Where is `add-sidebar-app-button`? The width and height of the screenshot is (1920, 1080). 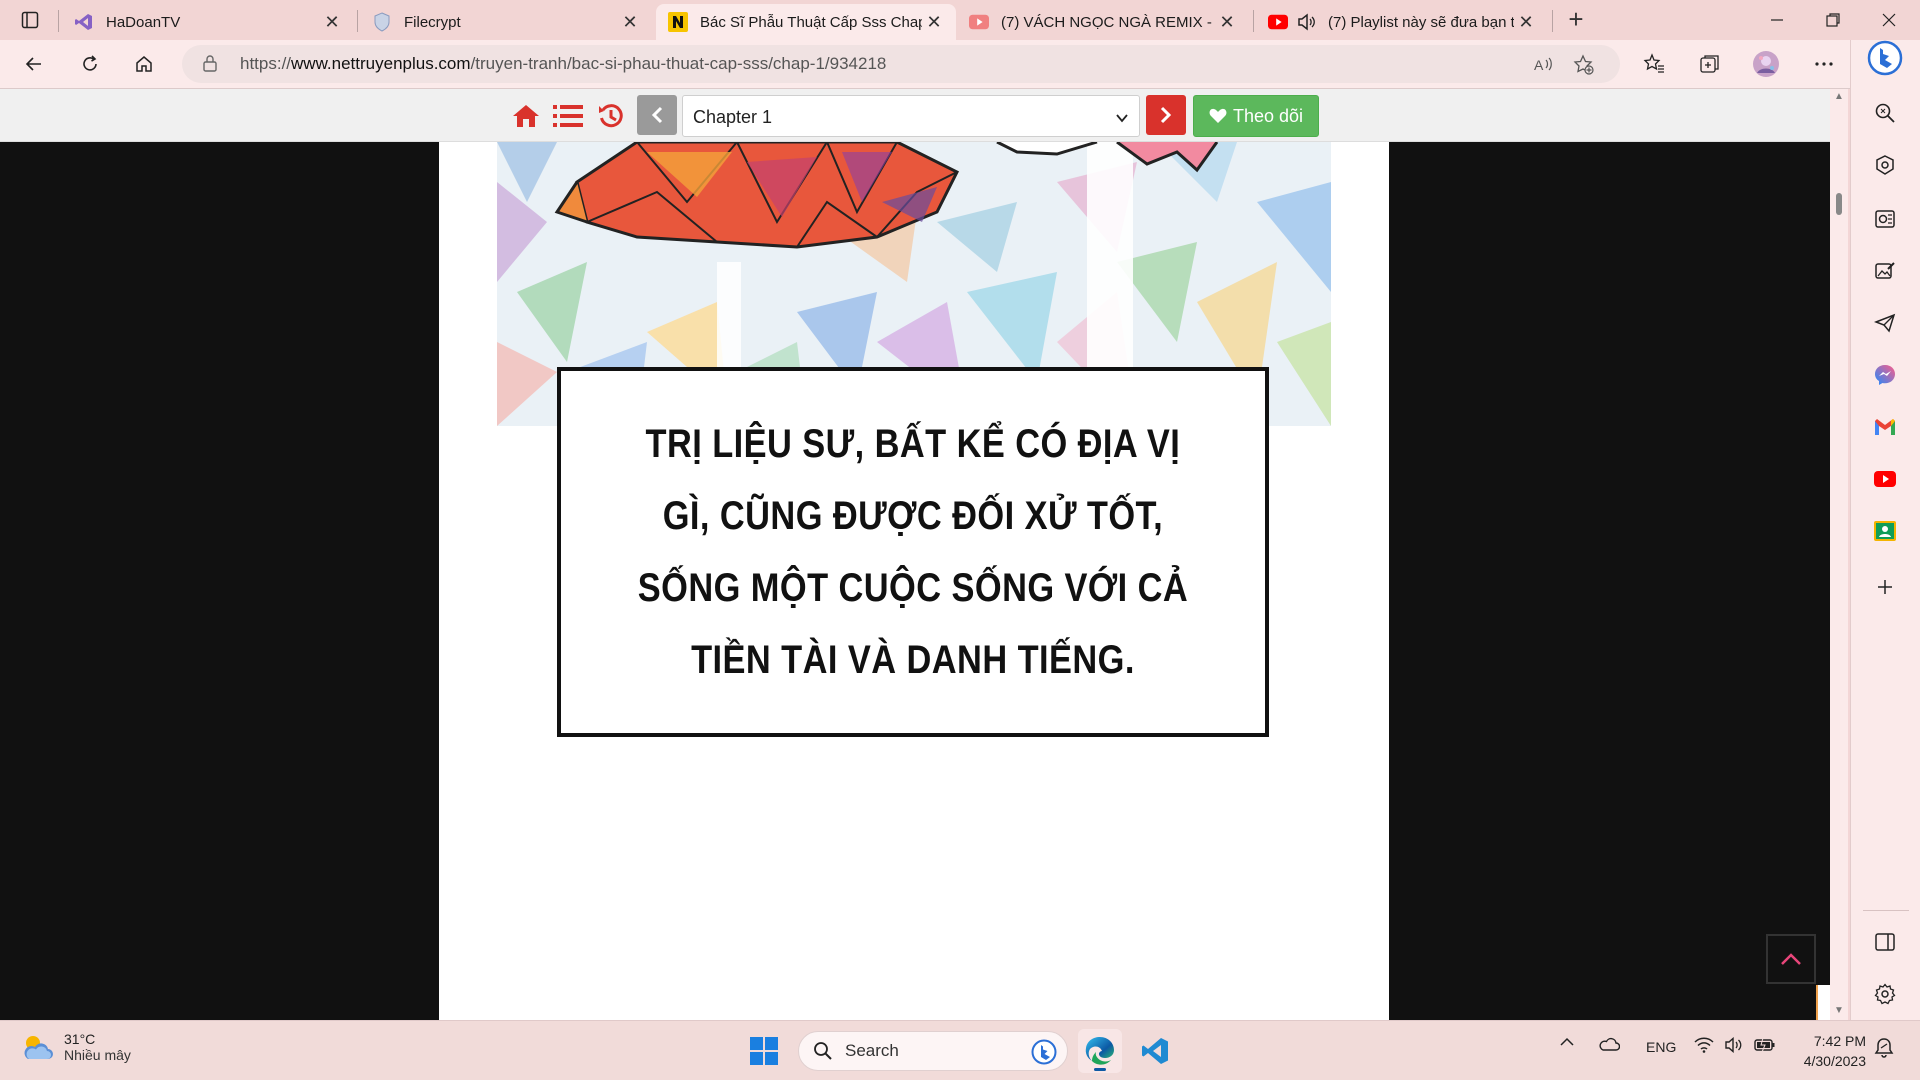 add-sidebar-app-button is located at coordinates (1885, 587).